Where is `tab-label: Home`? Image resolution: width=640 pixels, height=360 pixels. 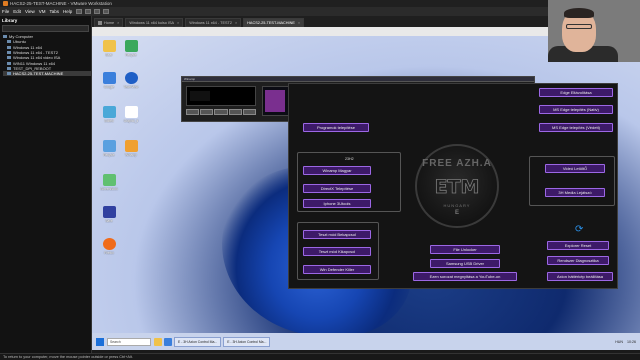 tab-label: Home is located at coordinates (109, 22).